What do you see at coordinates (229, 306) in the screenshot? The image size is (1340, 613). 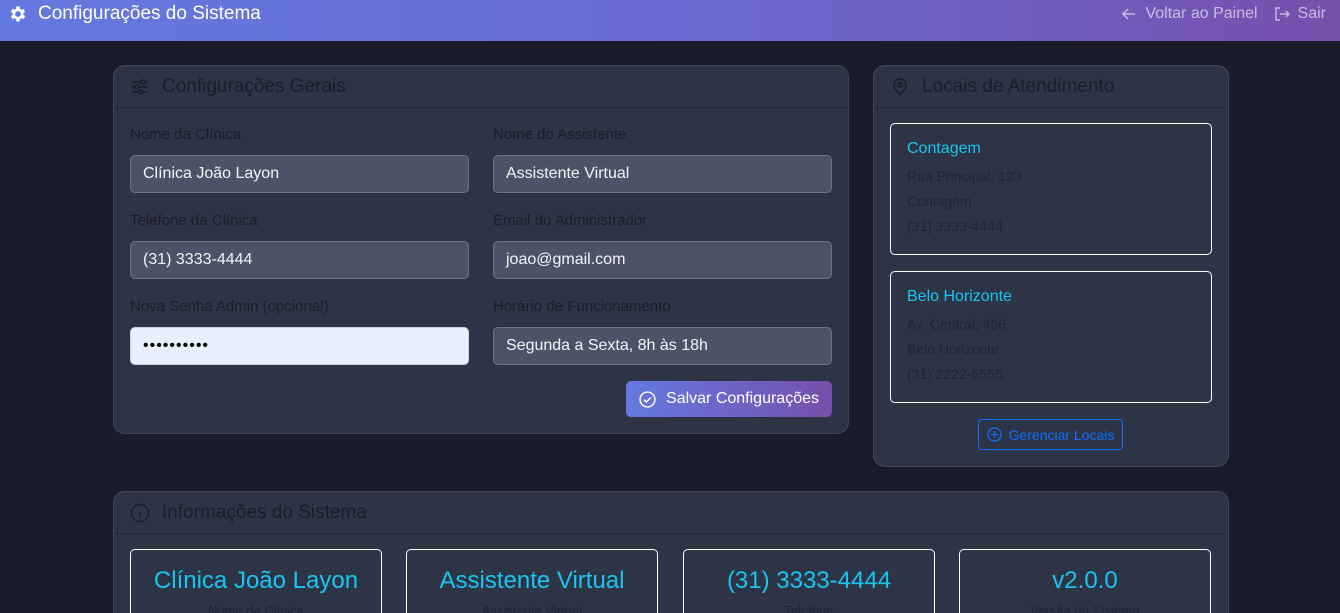 I see `admin-password-label: Nova Senha Admin (opcional)` at bounding box center [229, 306].